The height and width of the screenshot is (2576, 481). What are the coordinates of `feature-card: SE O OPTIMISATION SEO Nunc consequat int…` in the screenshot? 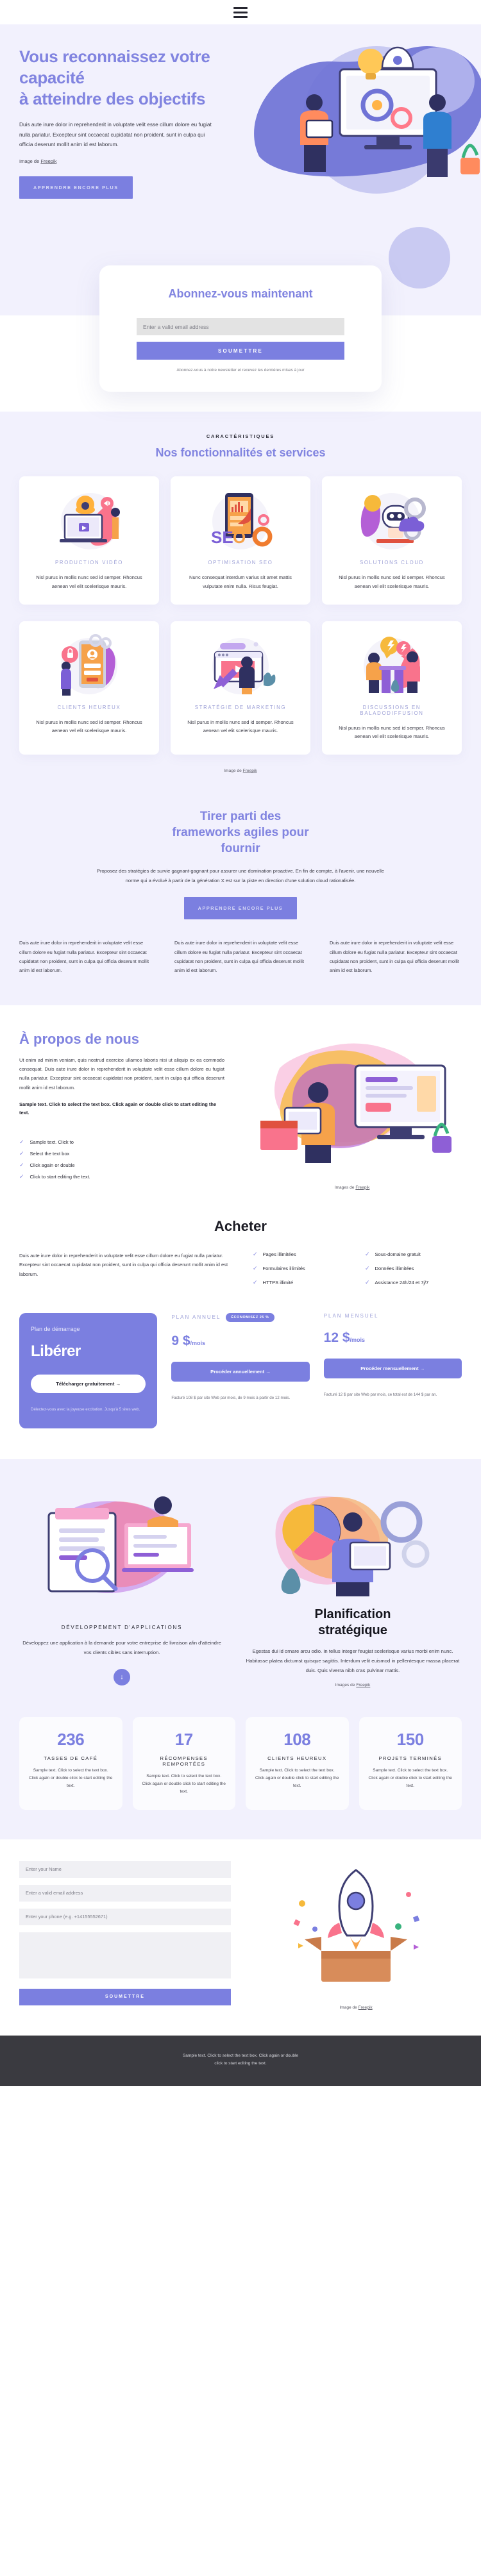 It's located at (240, 540).